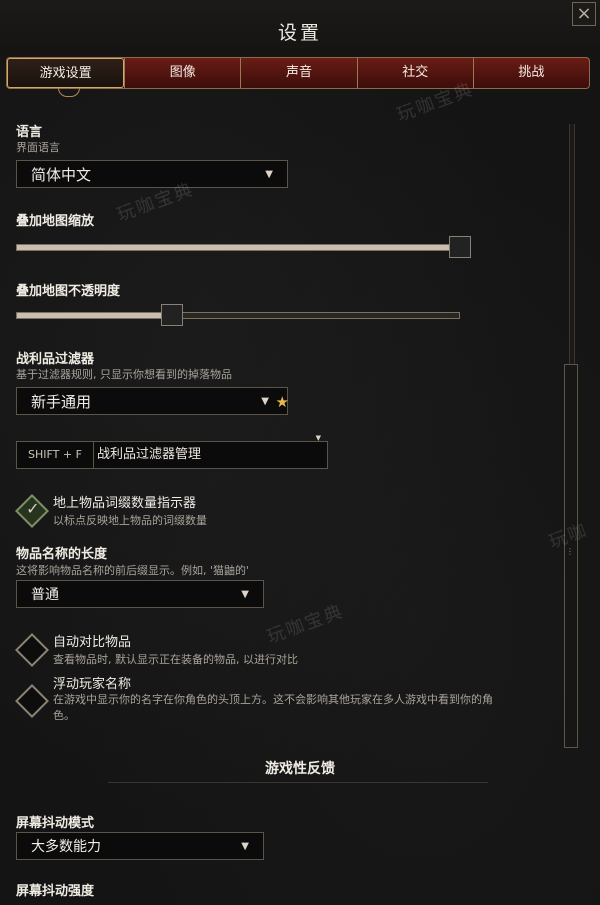  What do you see at coordinates (92, 642) in the screenshot?
I see `auto-compare-label: 自动对比物品` at bounding box center [92, 642].